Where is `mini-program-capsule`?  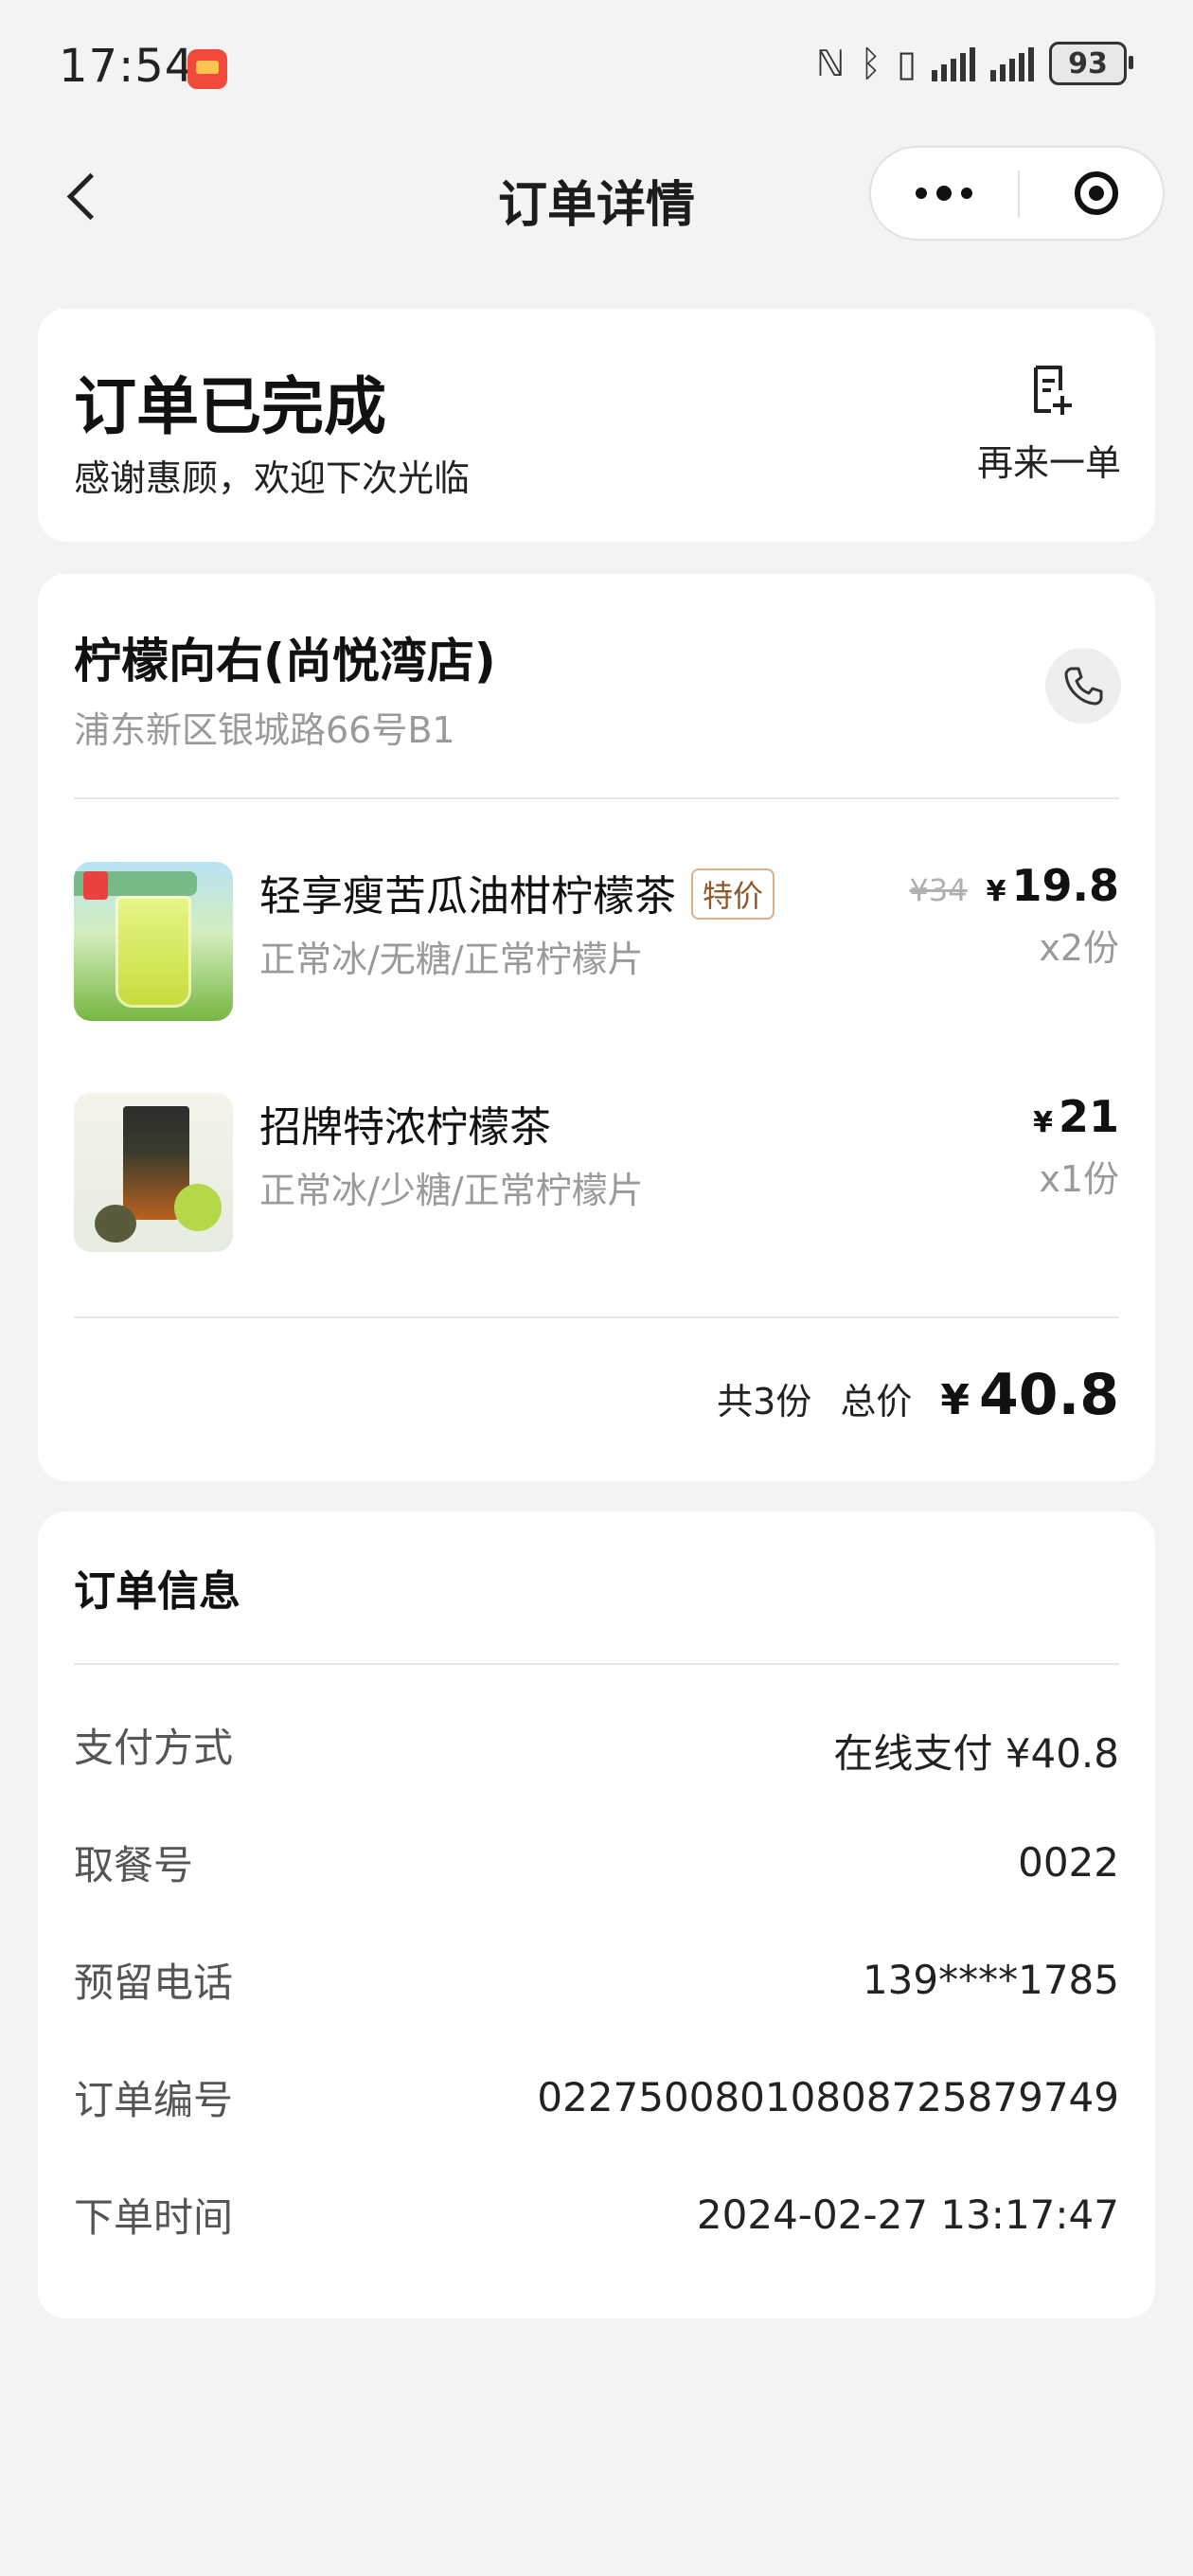 mini-program-capsule is located at coordinates (1017, 193).